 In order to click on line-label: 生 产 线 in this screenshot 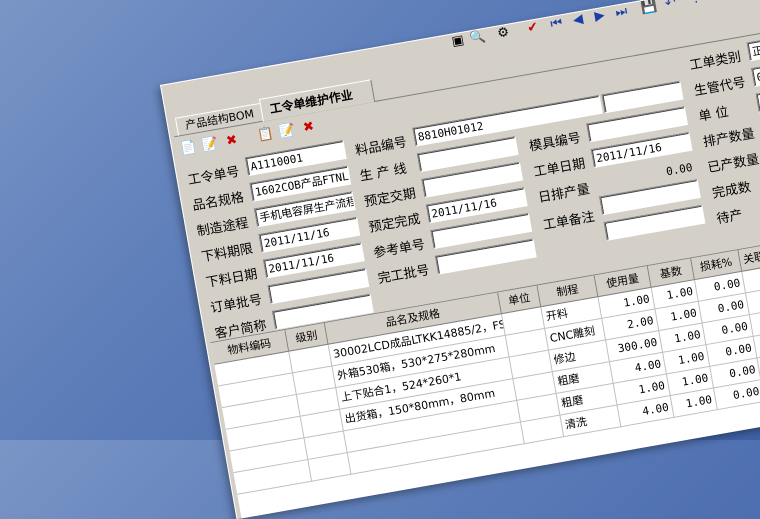, I will do `click(383, 173)`.